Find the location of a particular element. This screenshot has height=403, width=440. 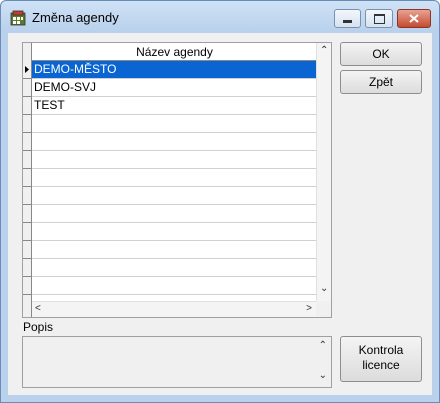

current-row-pointer-icon is located at coordinates (27, 69).